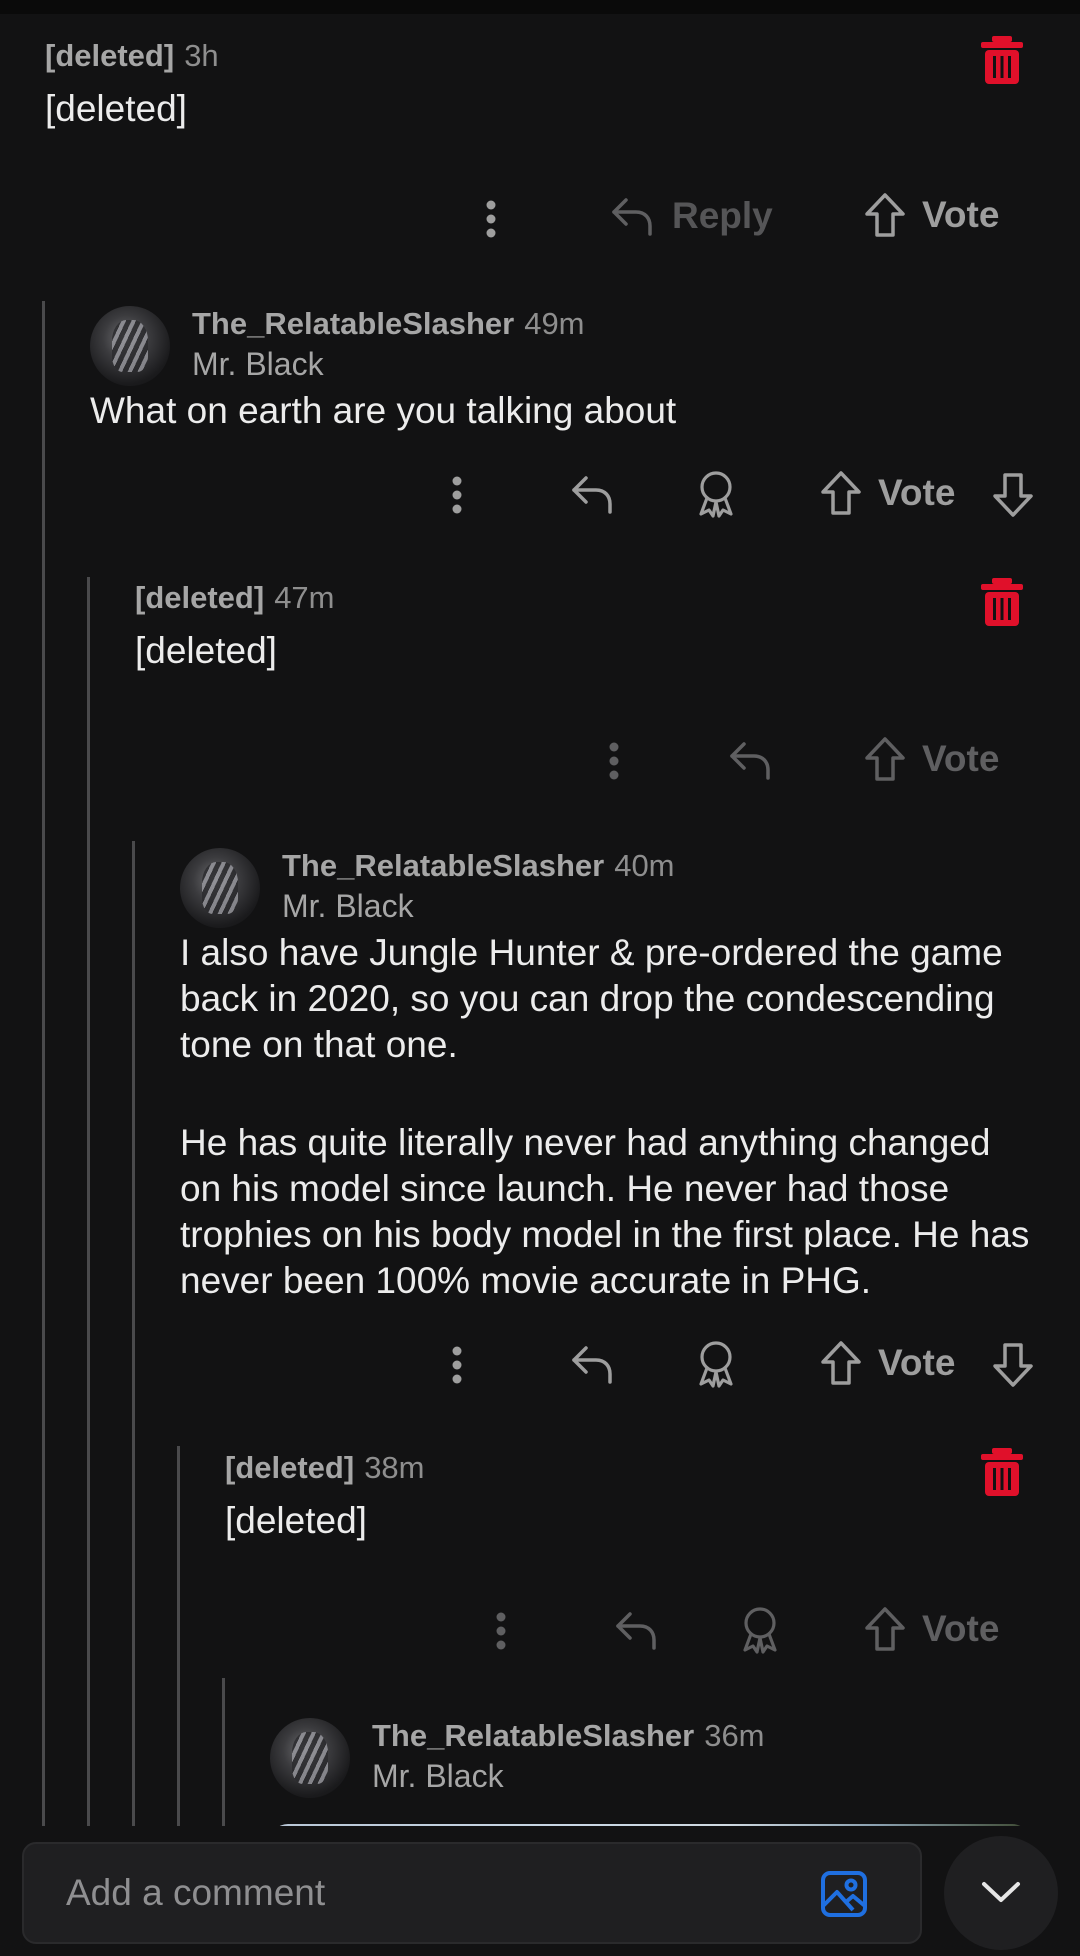  What do you see at coordinates (383, 410) in the screenshot?
I see `comment-text: What on earth are you talking about` at bounding box center [383, 410].